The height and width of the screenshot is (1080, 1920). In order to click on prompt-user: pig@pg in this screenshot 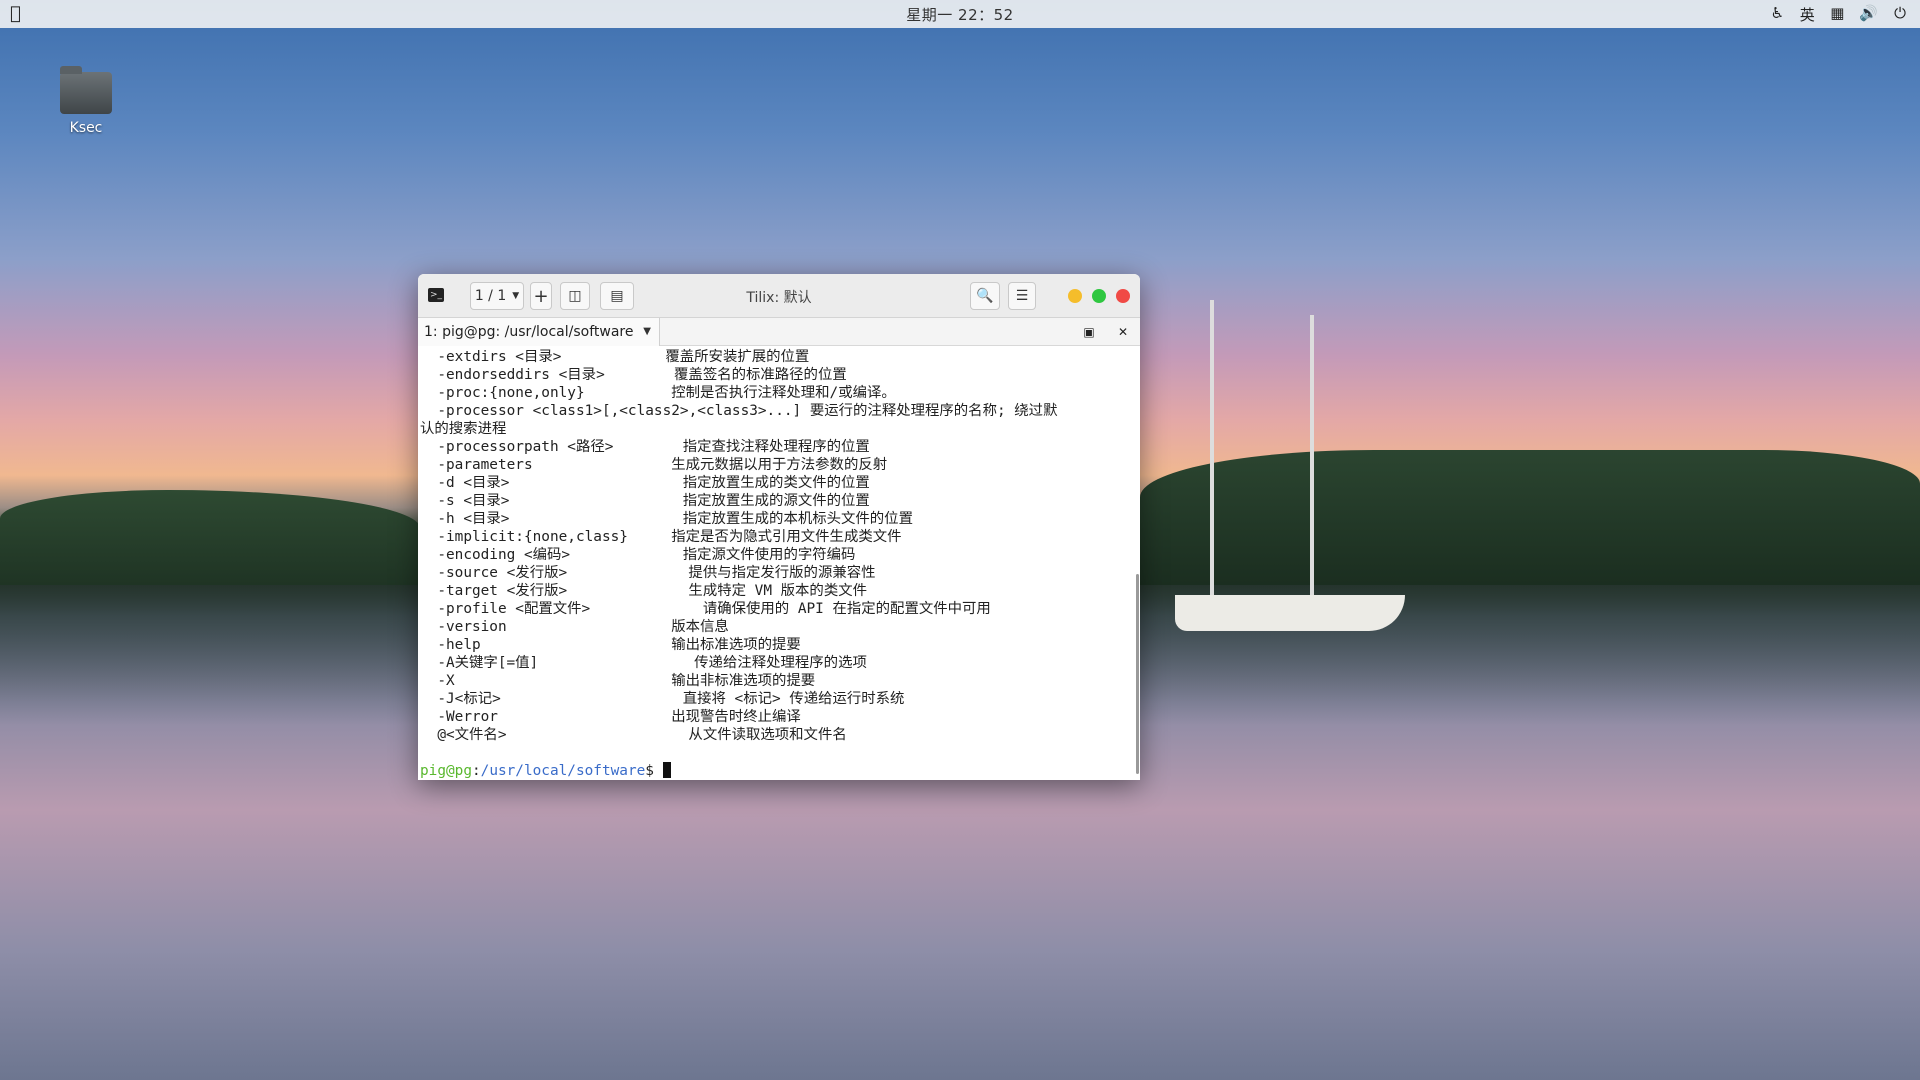, I will do `click(446, 771)`.